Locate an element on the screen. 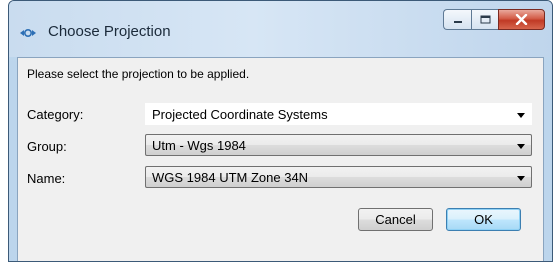 The height and width of the screenshot is (262, 557). maximize-icon is located at coordinates (485, 19).